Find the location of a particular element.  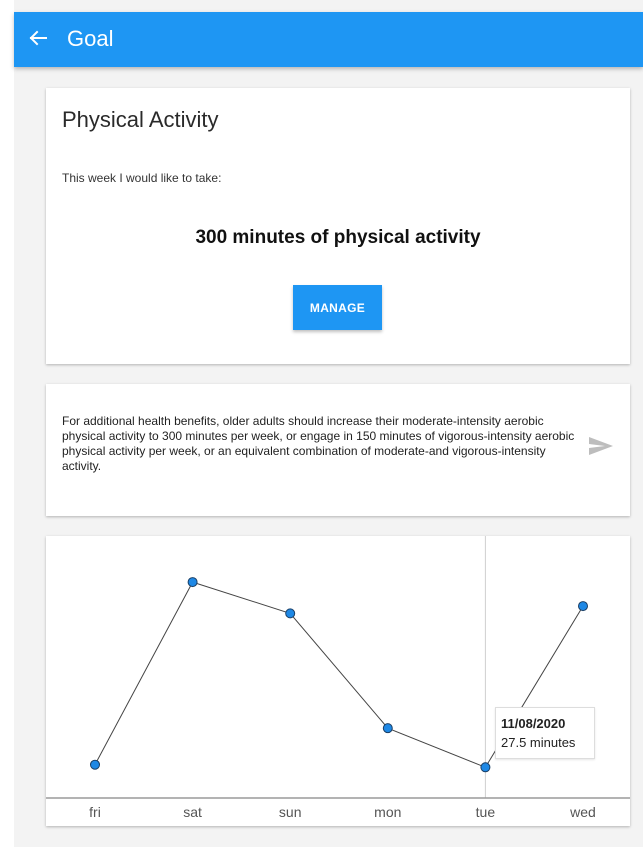

tooltip-value: 27.5 minutes is located at coordinates (538, 742).